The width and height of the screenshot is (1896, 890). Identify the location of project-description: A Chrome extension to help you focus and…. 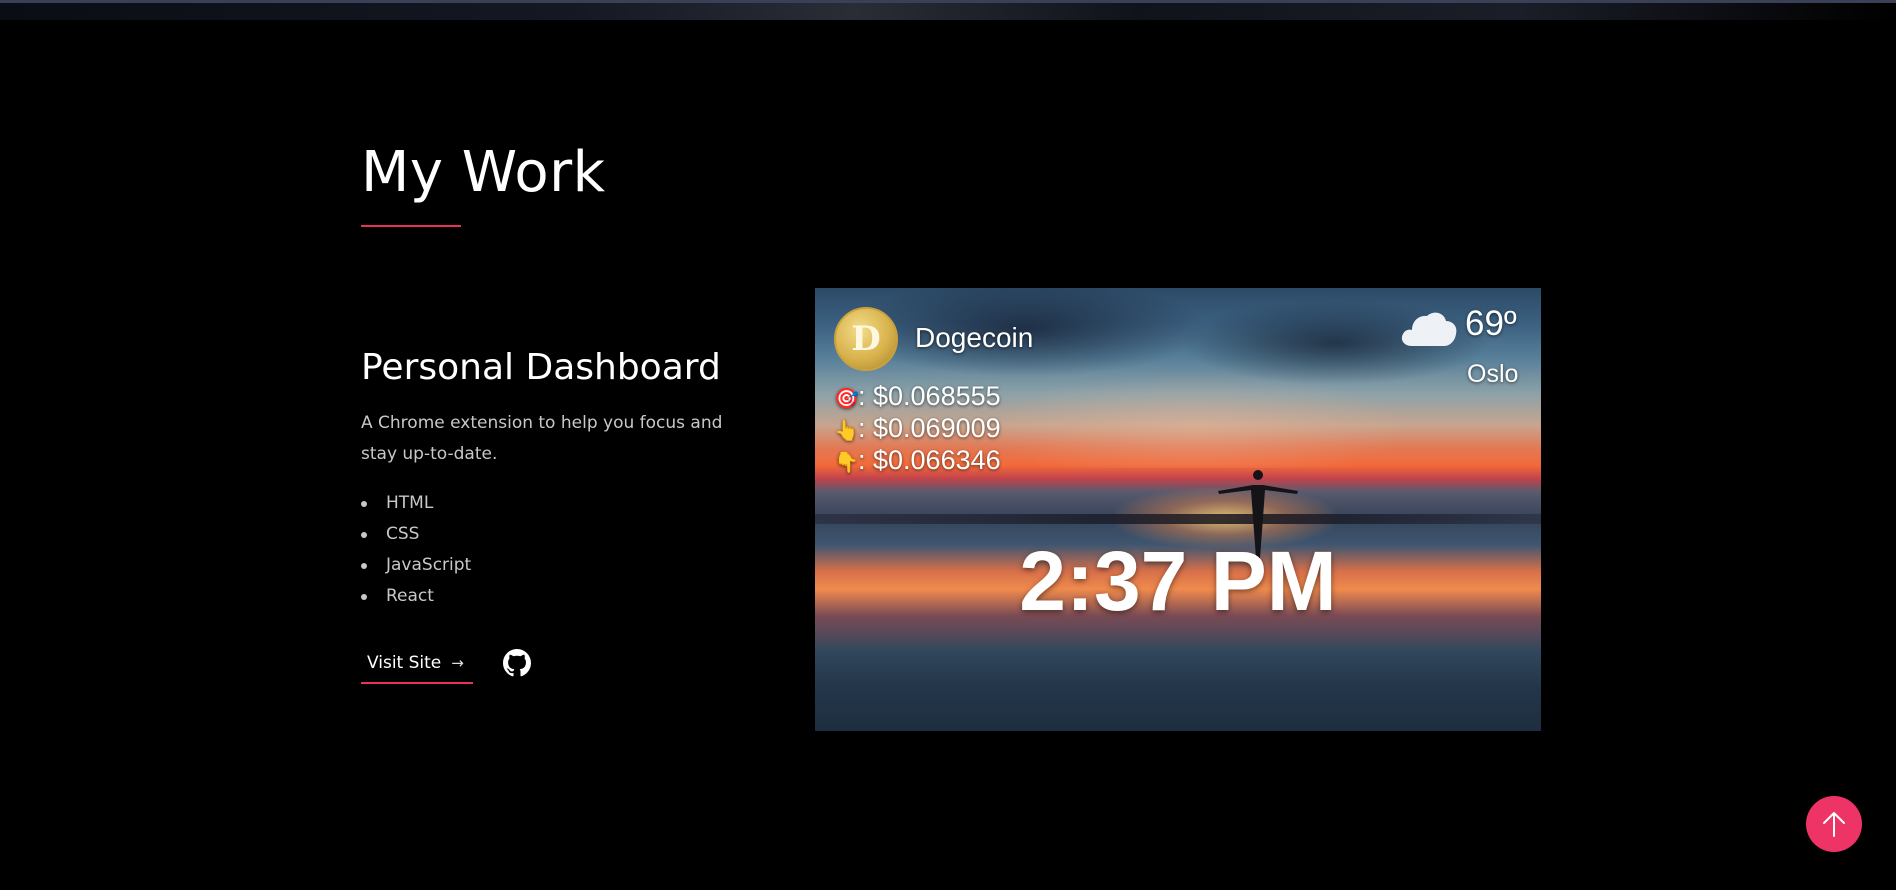
(542, 438).